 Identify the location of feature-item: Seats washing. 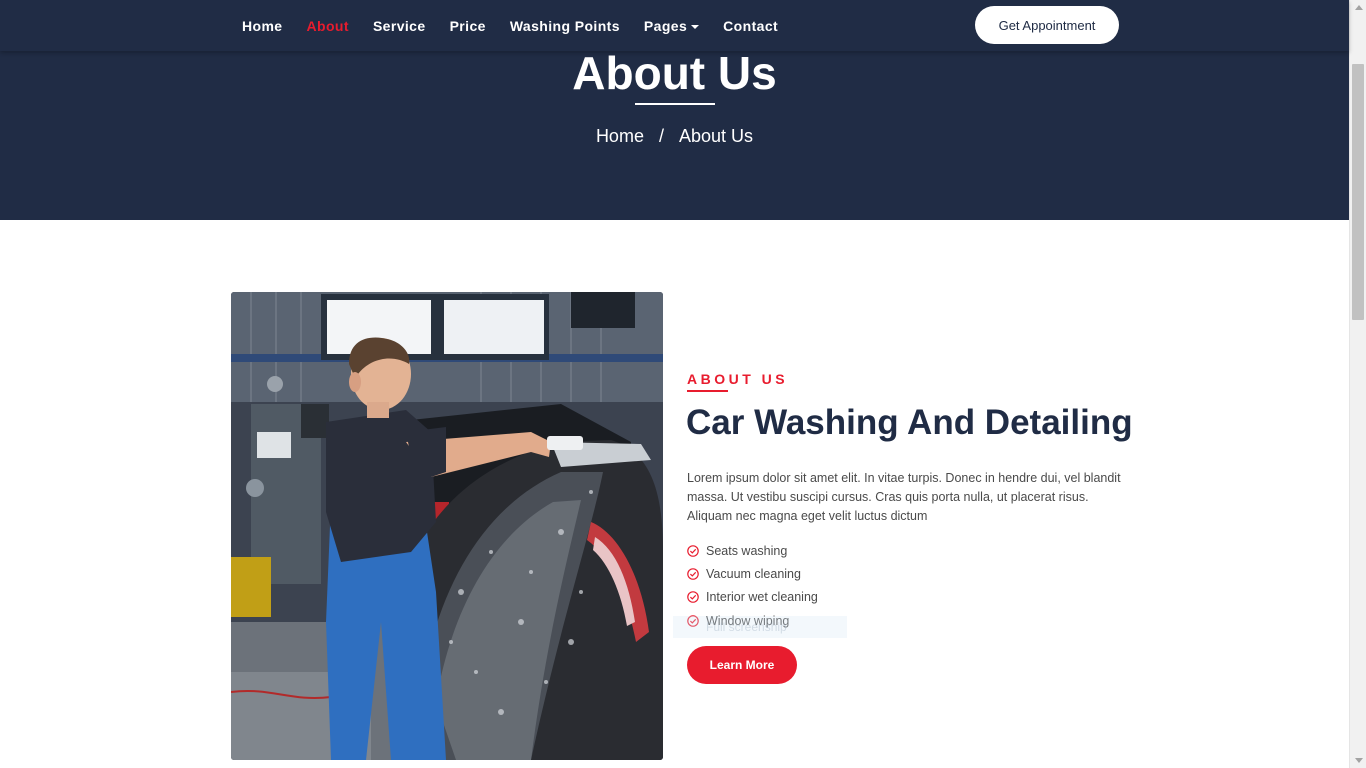
(752, 550).